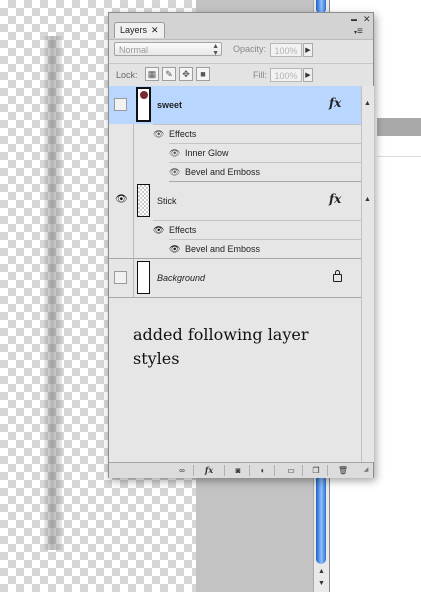 Image resolution: width=421 pixels, height=592 pixels. What do you see at coordinates (337, 276) in the screenshot?
I see `lock-icon` at bounding box center [337, 276].